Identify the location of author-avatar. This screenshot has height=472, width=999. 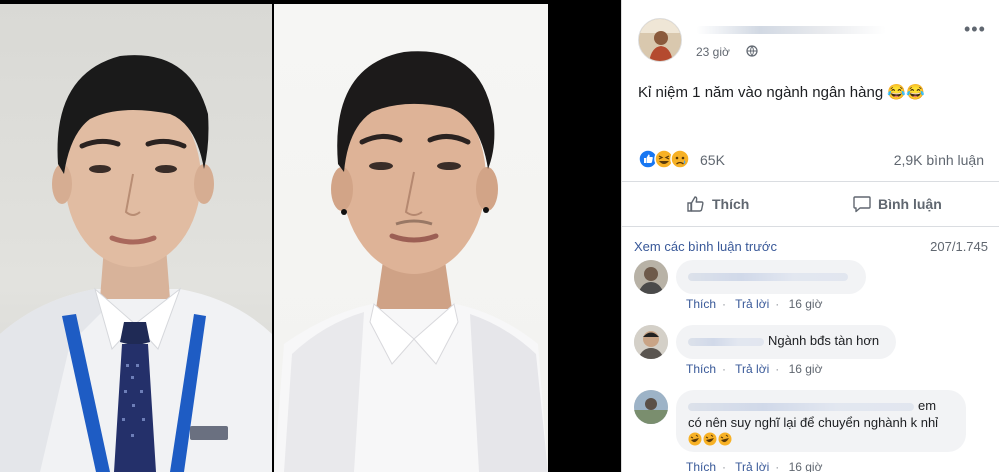
(660, 40).